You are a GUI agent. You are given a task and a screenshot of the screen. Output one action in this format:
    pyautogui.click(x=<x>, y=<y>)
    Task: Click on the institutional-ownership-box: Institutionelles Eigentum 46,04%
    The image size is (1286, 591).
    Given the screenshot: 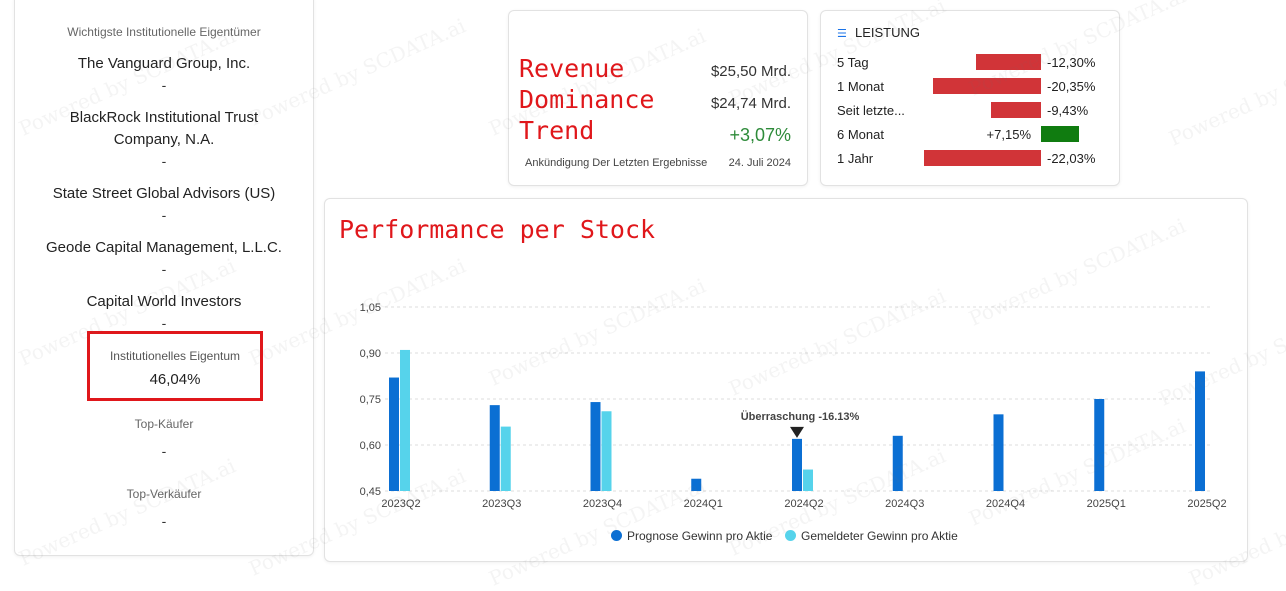 What is the action you would take?
    pyautogui.click(x=175, y=366)
    